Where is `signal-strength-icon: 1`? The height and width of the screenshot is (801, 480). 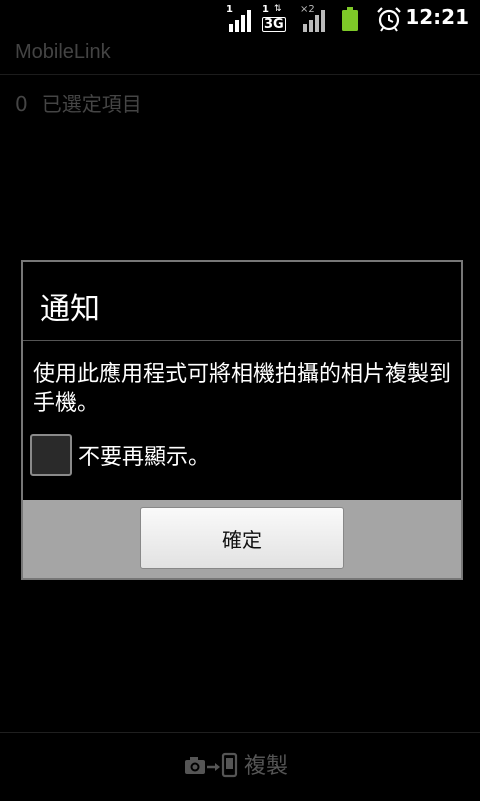
signal-strength-icon: 1 is located at coordinates (239, 18).